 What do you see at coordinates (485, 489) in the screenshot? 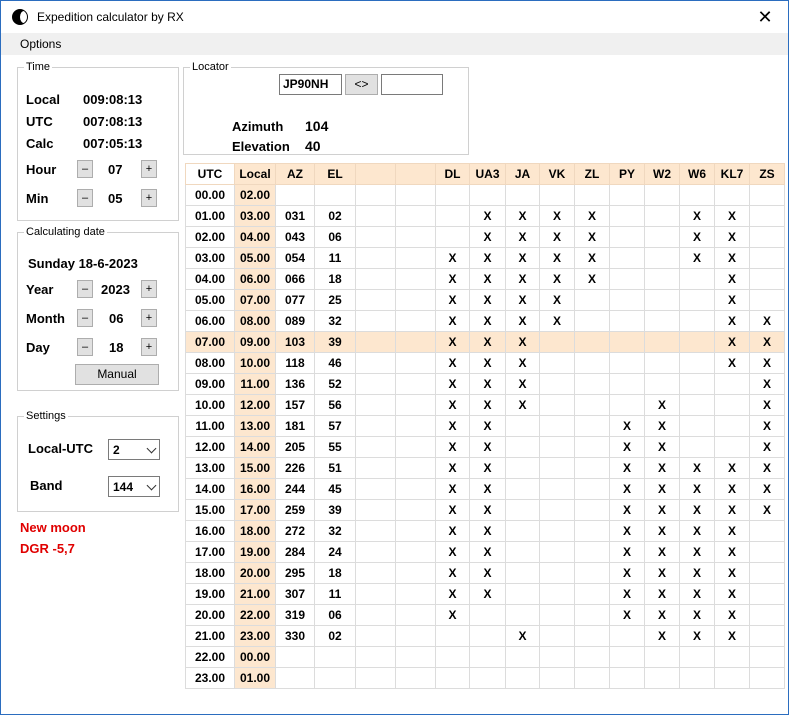
I see `table-row: 14.00 16.00 244 45 X X X X X X X` at bounding box center [485, 489].